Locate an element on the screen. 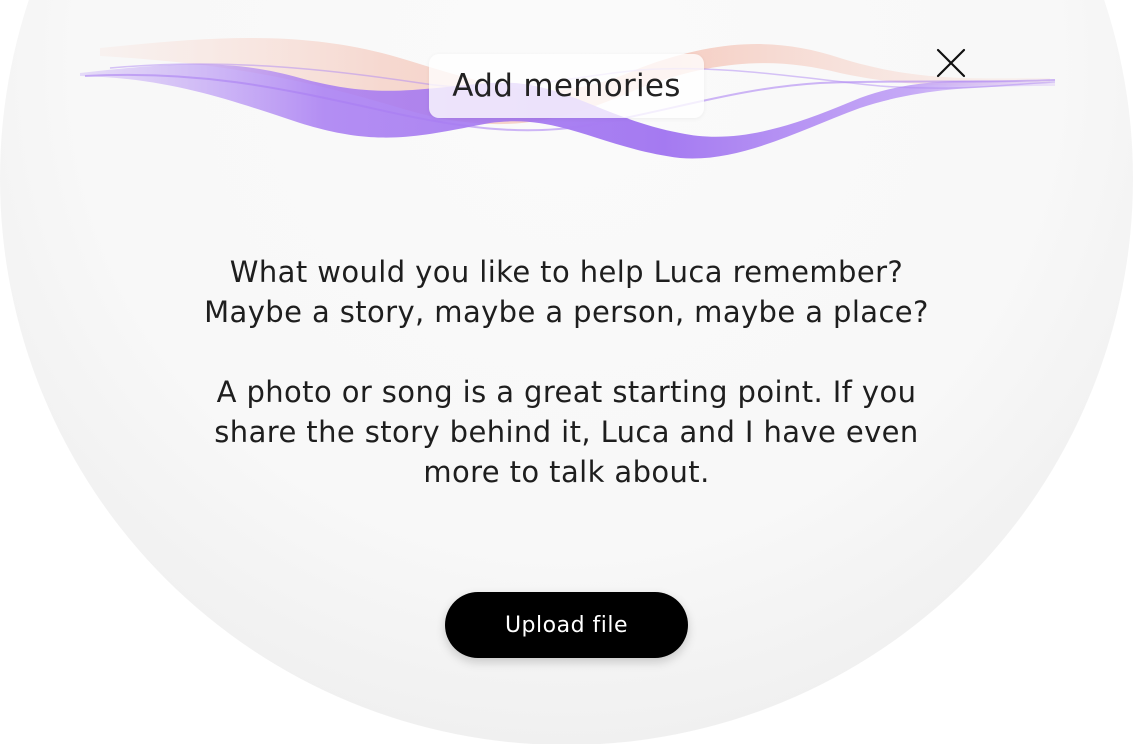 The height and width of the screenshot is (744, 1133). close-button is located at coordinates (951, 63).